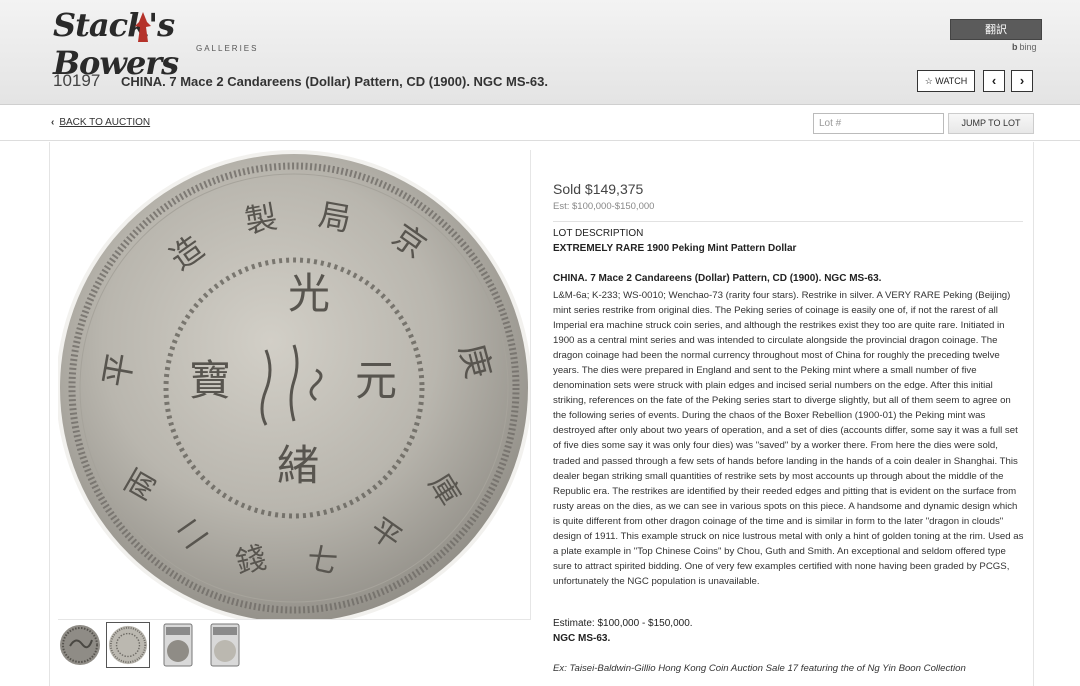 The height and width of the screenshot is (686, 1080). I want to click on sub-navigation: ‹ BACK TO AUCTION JUMP TO LOT, so click(540, 123).